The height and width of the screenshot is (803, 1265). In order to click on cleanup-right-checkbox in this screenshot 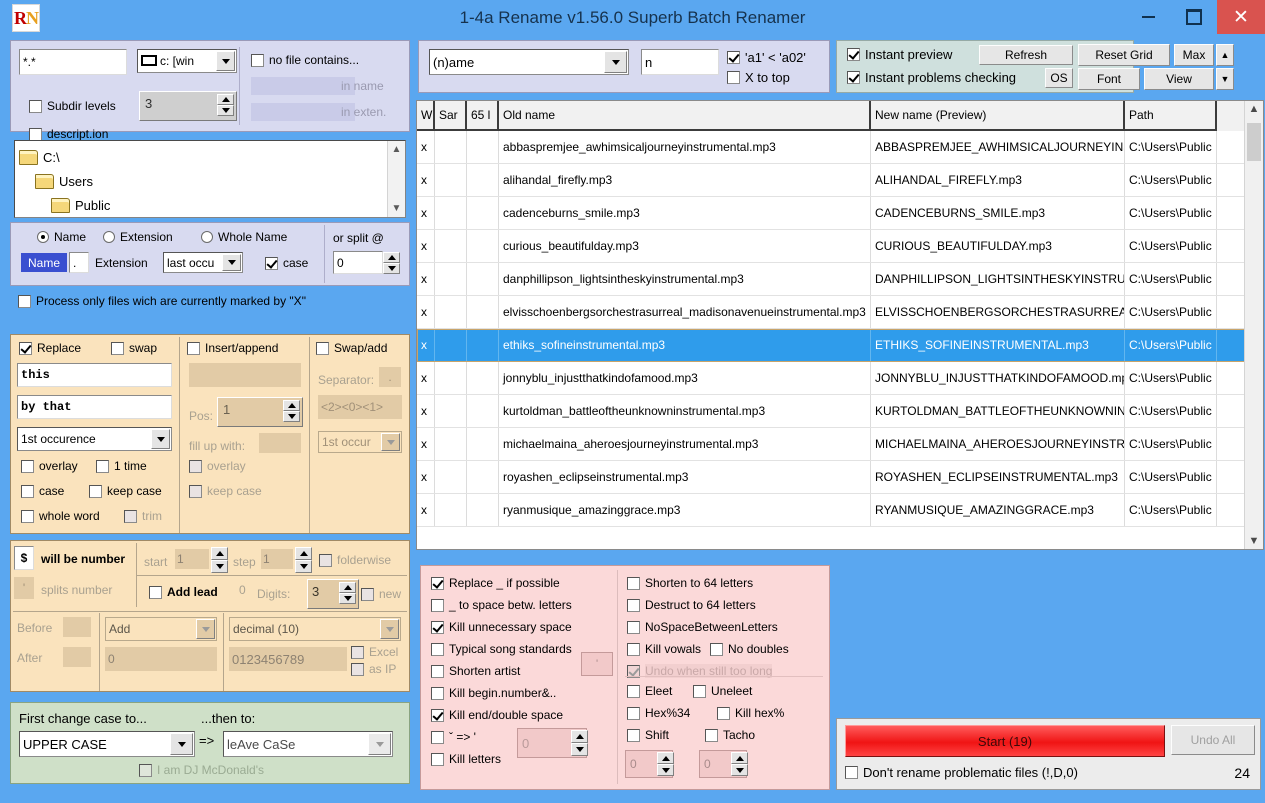, I will do `click(633, 605)`.